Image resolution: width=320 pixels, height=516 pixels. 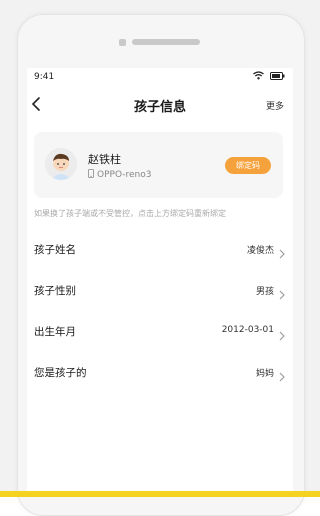 What do you see at coordinates (248, 165) in the screenshot?
I see `binding-code-button: 绑定码` at bounding box center [248, 165].